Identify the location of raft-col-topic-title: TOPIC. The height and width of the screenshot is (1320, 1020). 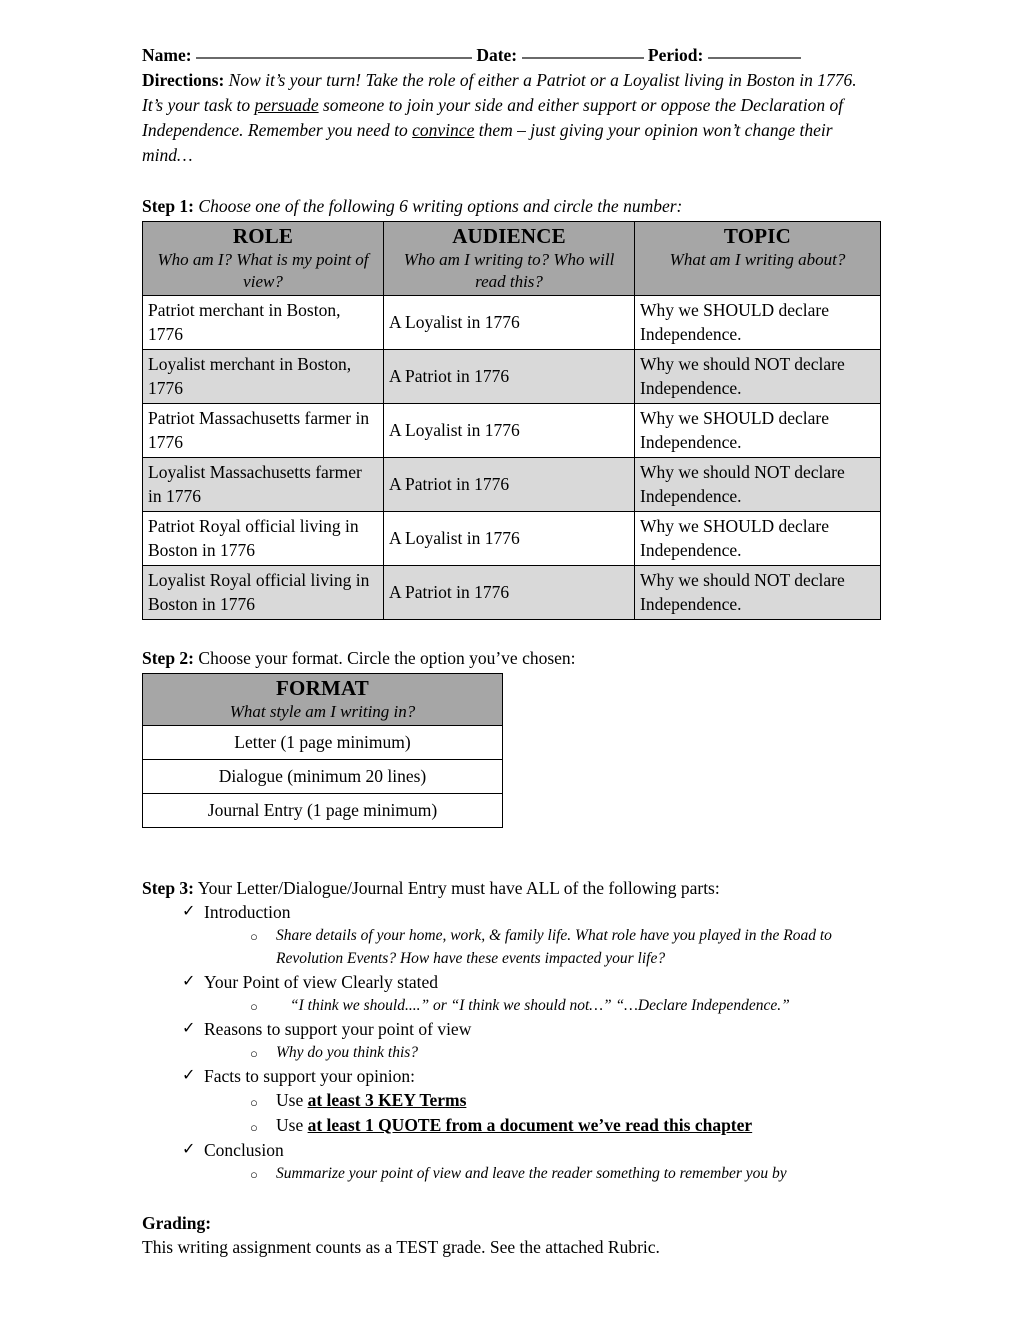
(757, 236).